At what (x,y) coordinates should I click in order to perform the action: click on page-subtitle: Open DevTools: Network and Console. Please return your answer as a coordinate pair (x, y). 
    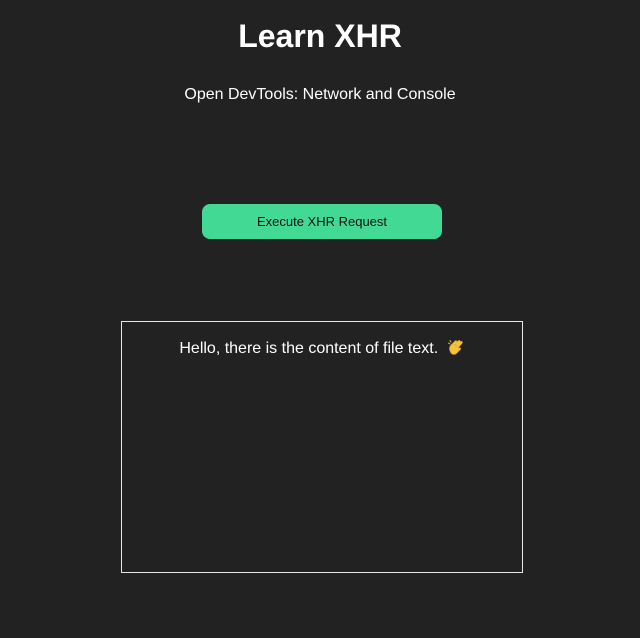
    Looking at the image, I should click on (320, 94).